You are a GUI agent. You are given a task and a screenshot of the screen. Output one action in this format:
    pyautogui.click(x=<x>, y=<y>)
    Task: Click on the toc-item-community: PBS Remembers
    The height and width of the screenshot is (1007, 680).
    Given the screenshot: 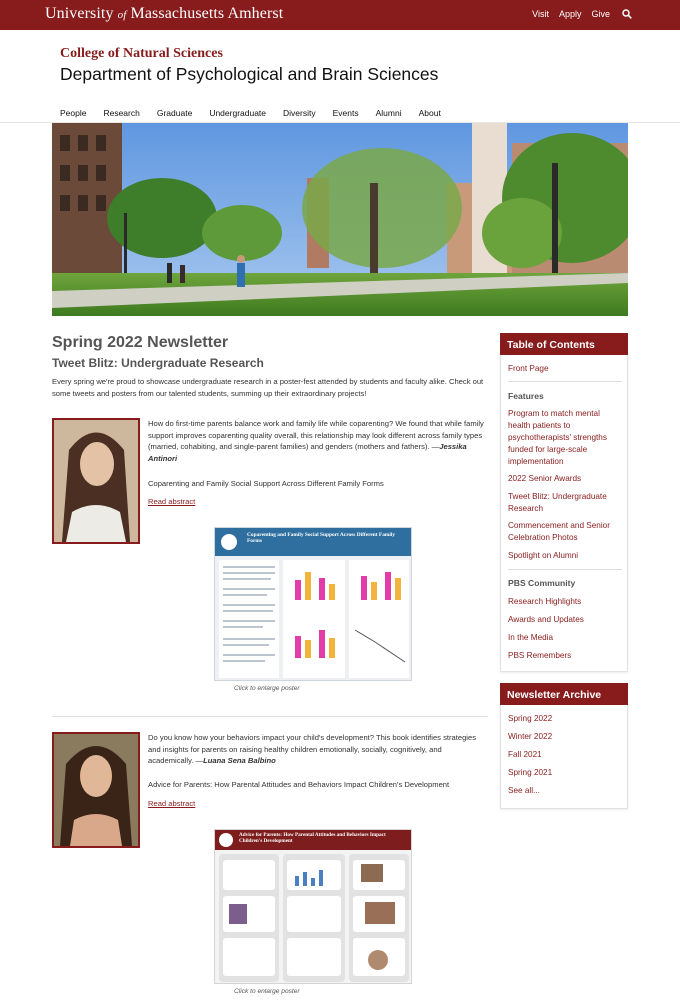 What is the action you would take?
    pyautogui.click(x=565, y=656)
    